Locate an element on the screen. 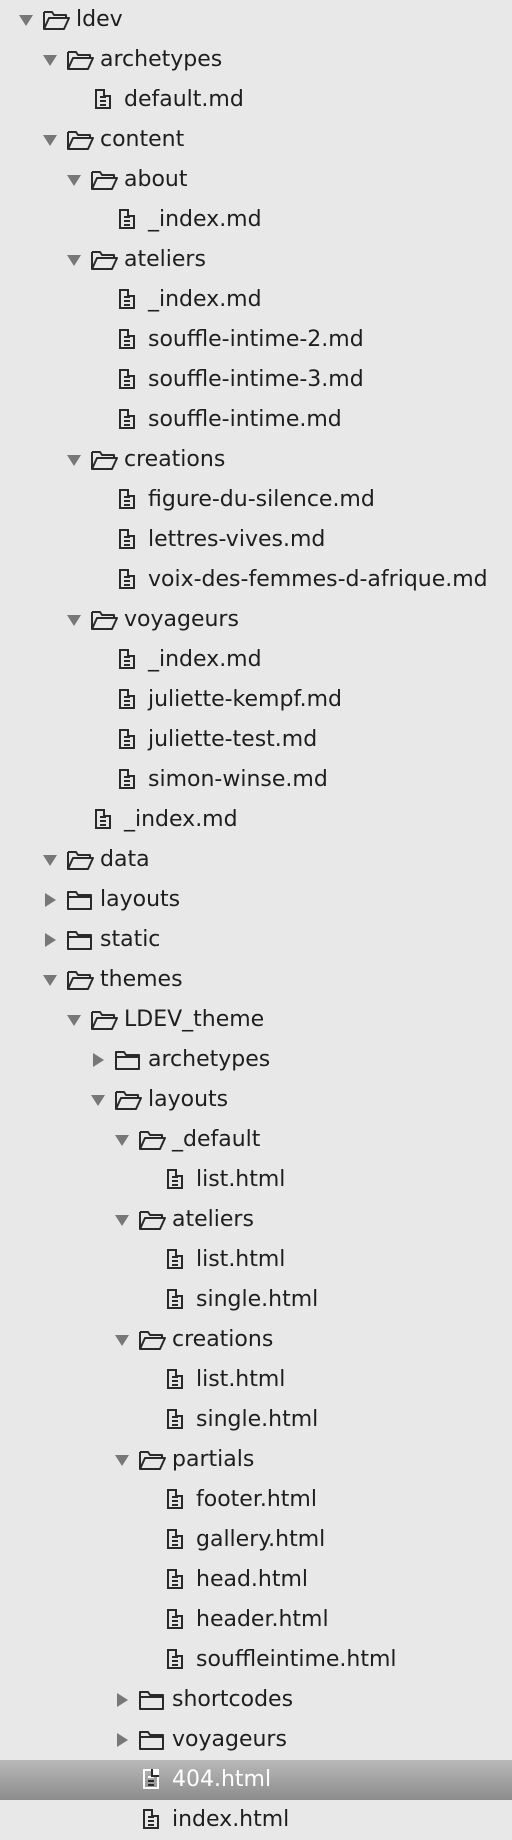 This screenshot has width=512, height=1840. tree-item-label: _index.md is located at coordinates (181, 819).